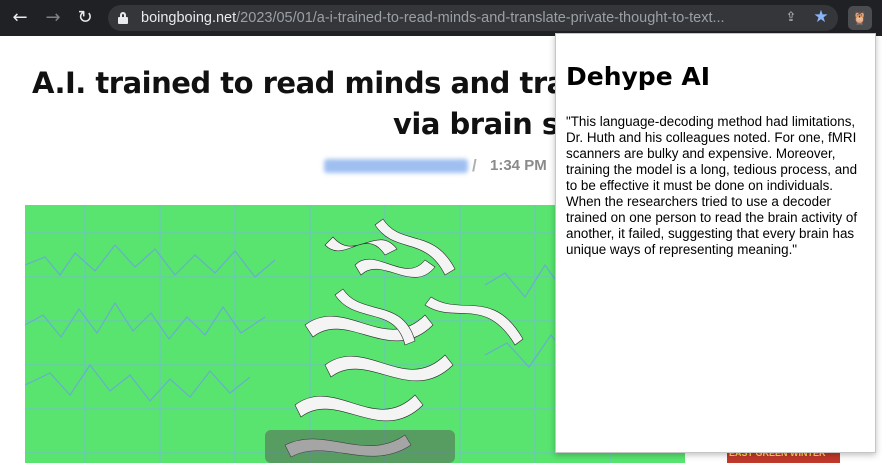 The height and width of the screenshot is (463, 882). I want to click on author-name-blurred, so click(396, 166).